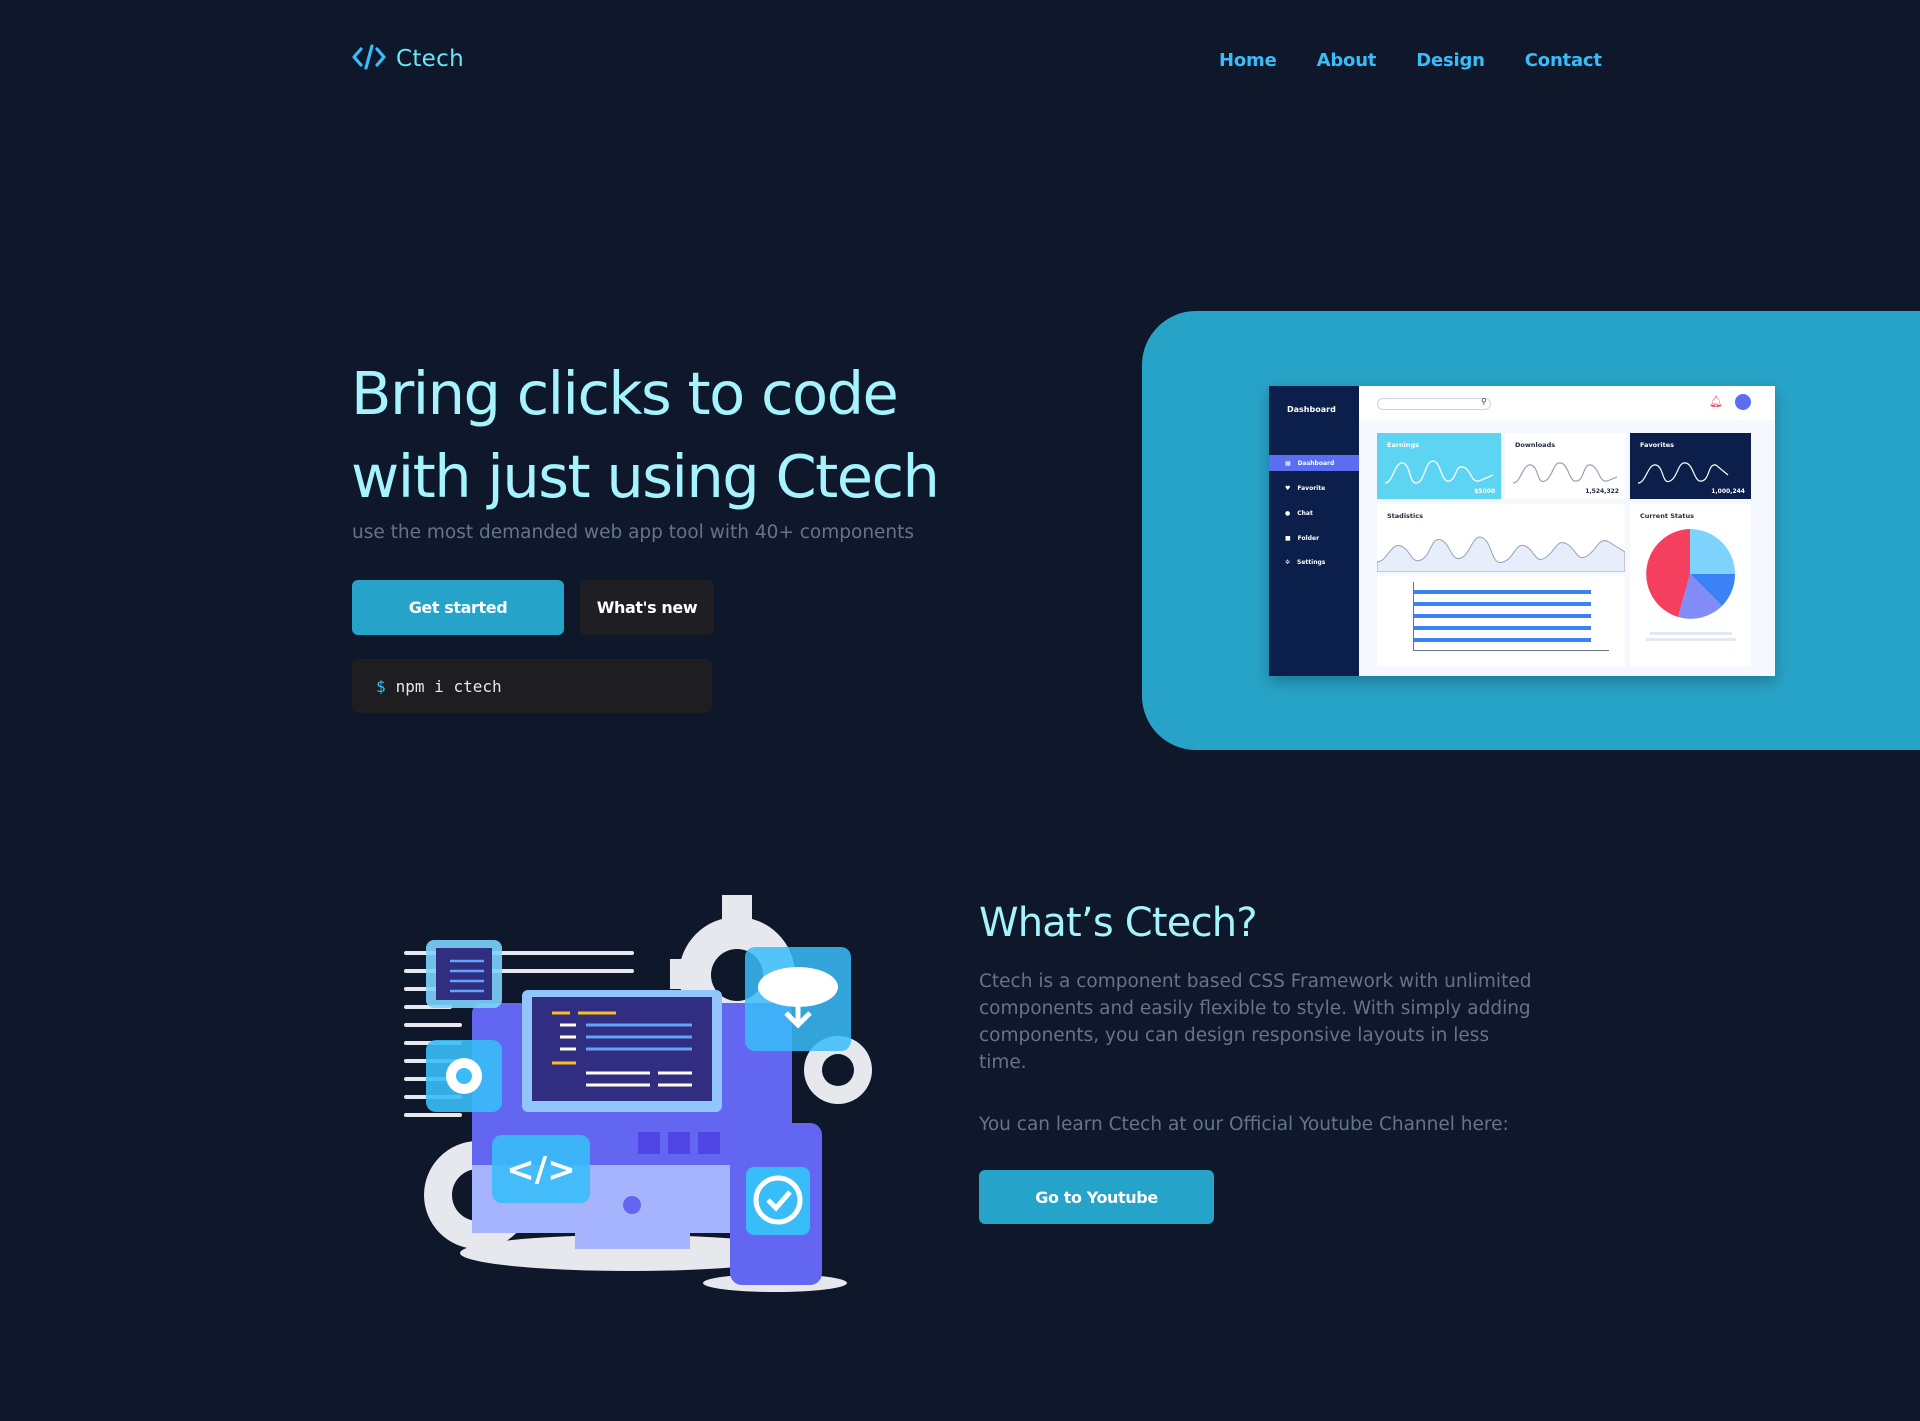  I want to click on favorites-card: Favorites 1,000,244, so click(1690, 466).